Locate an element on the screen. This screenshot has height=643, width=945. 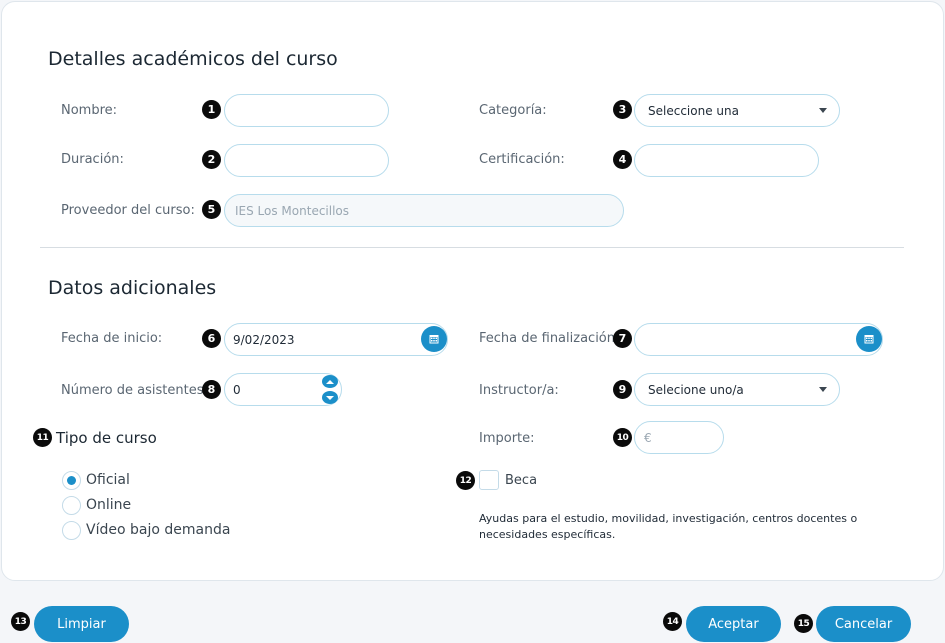
calendar-button-inicio is located at coordinates (434, 339).